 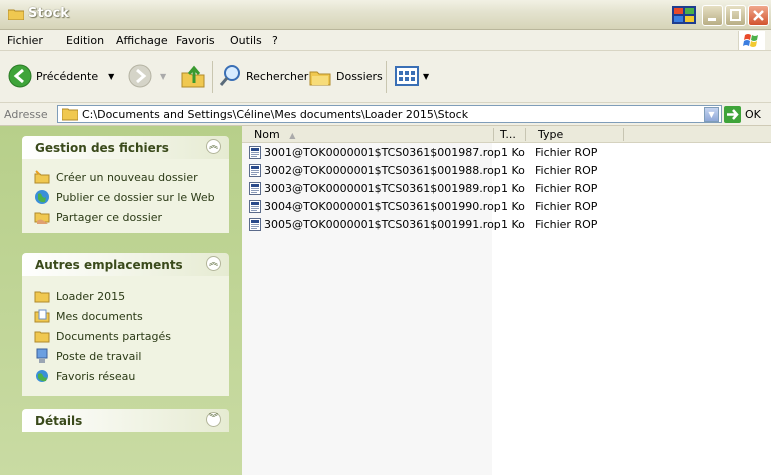 I want to click on search-icon, so click(x=229, y=75).